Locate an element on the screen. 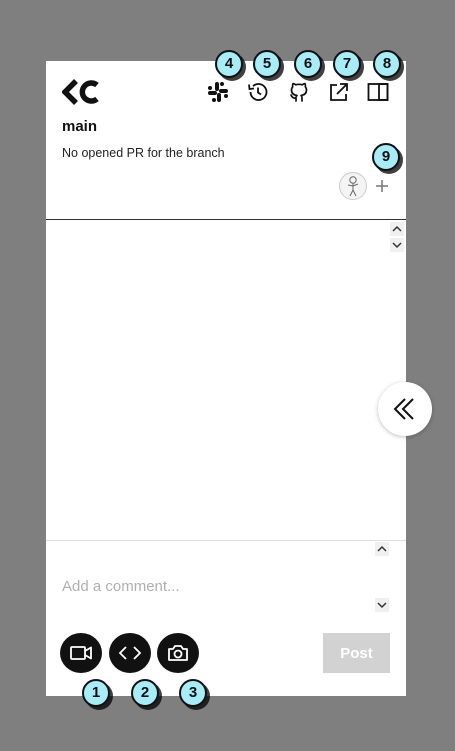 The width and height of the screenshot is (455, 751). scroll-up-arrow is located at coordinates (397, 229).